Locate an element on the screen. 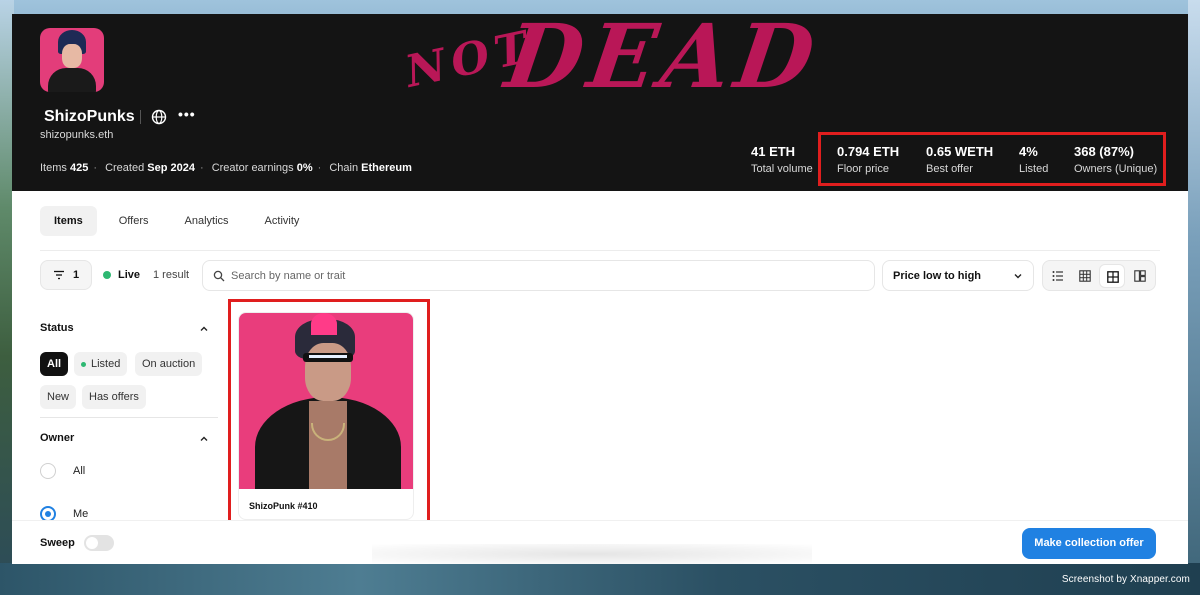 This screenshot has width=1200, height=595. status-section-title: Status is located at coordinates (57, 328).